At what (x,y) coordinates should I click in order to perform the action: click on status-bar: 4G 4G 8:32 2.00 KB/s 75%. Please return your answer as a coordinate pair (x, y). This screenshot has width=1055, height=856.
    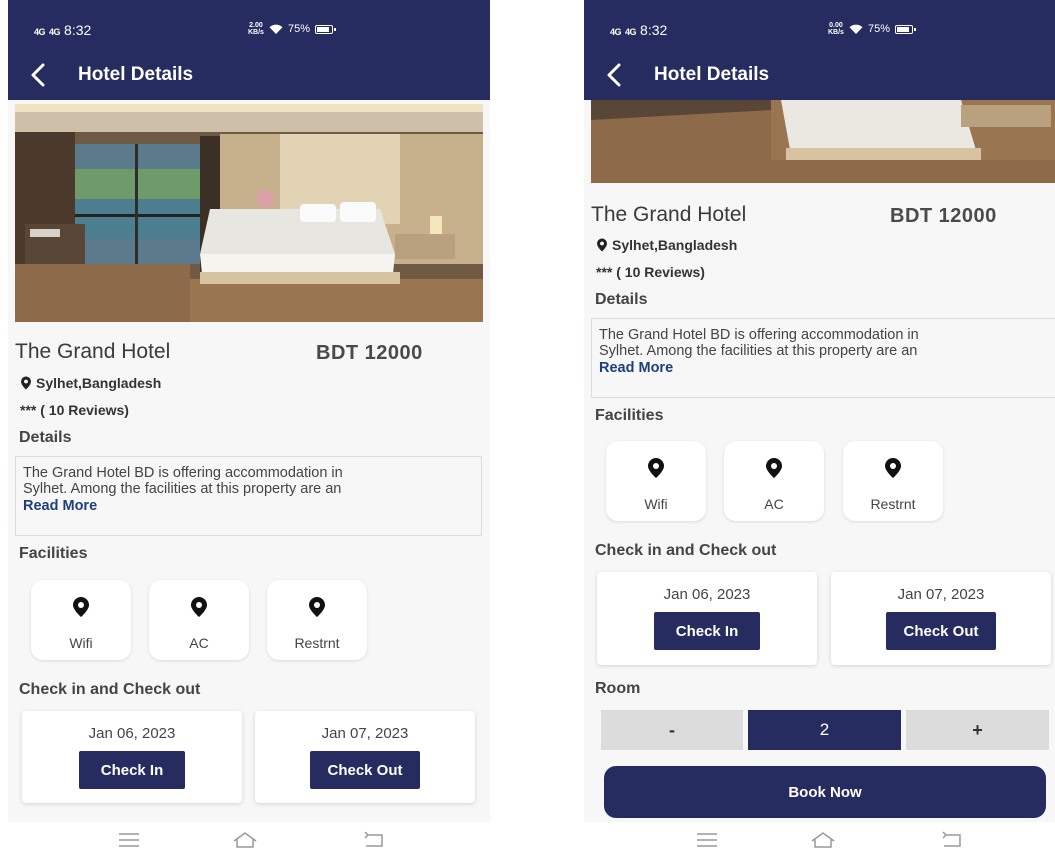
    Looking at the image, I should click on (249, 25).